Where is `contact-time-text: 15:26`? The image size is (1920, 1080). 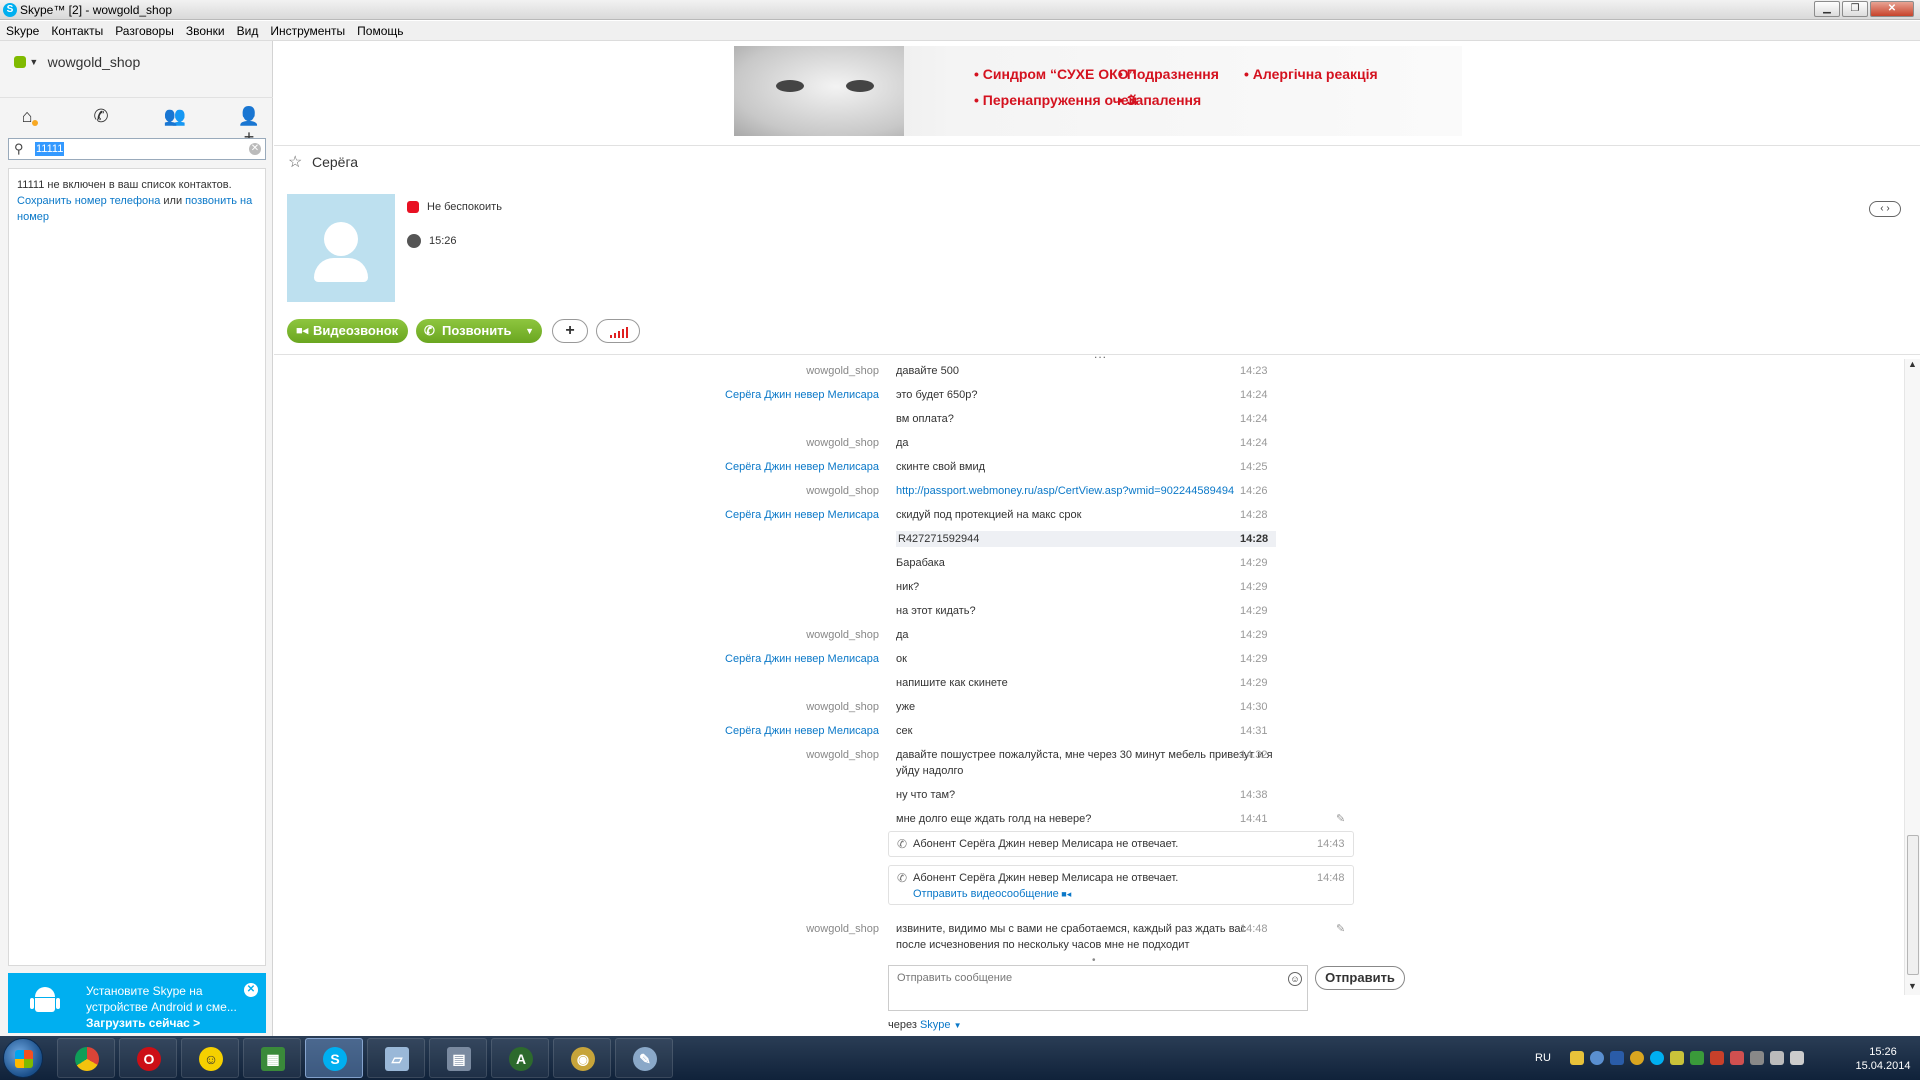
contact-time-text: 15:26 is located at coordinates (443, 240).